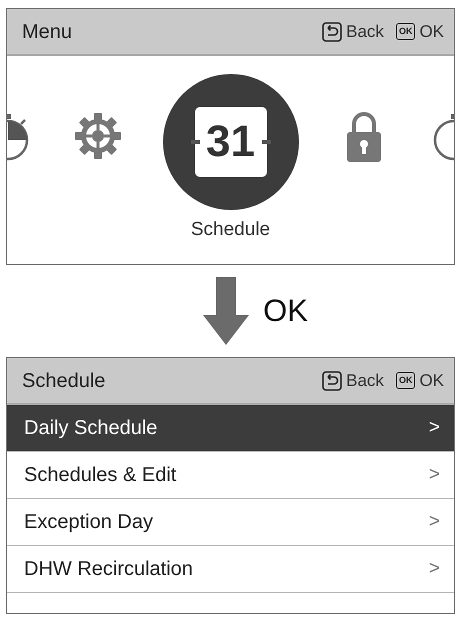 Image resolution: width=461 pixels, height=623 pixels. What do you see at coordinates (108, 569) in the screenshot?
I see `menu-item-label: DHW Recirculation` at bounding box center [108, 569].